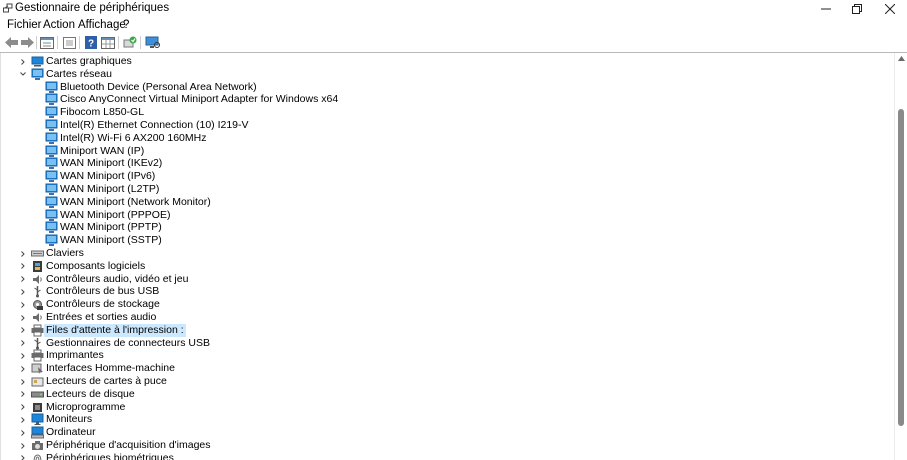 The width and height of the screenshot is (907, 460). What do you see at coordinates (441, 266) in the screenshot?
I see `tree-category-composants-logiciels: Composants logiciels` at bounding box center [441, 266].